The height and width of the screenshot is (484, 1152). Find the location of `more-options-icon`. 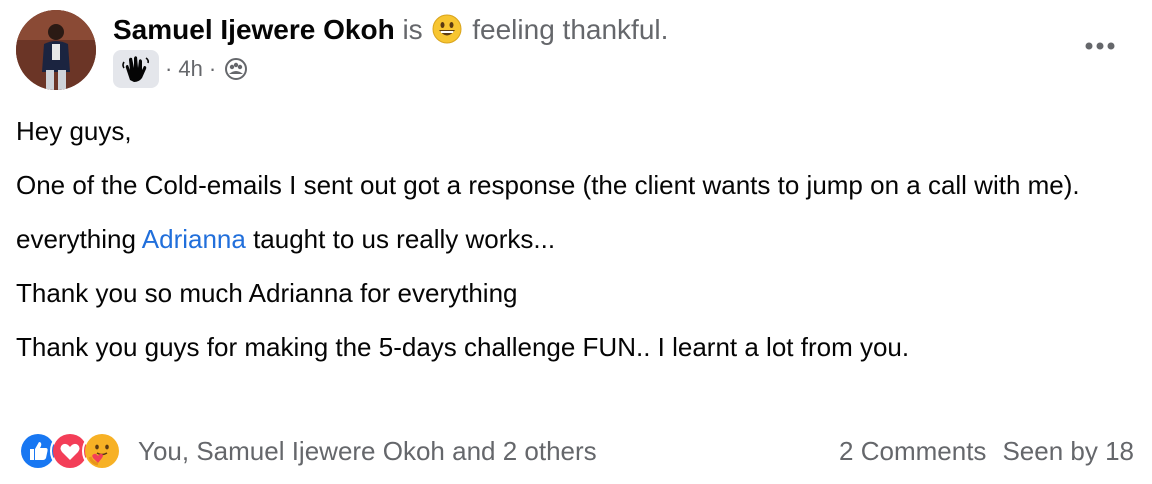

more-options-icon is located at coordinates (1100, 46).